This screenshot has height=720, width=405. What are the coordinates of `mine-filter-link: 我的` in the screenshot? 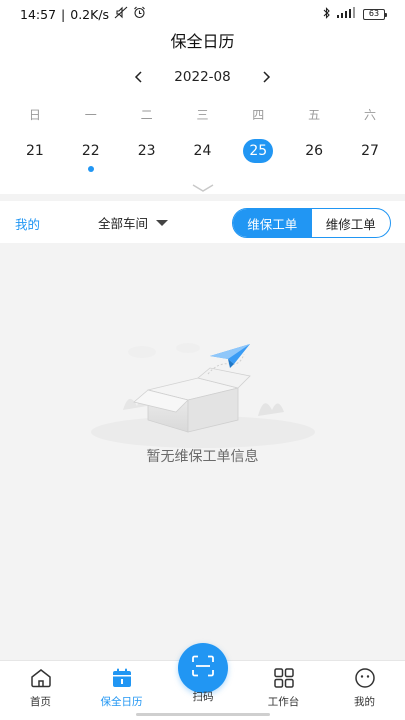 It's located at (27, 223).